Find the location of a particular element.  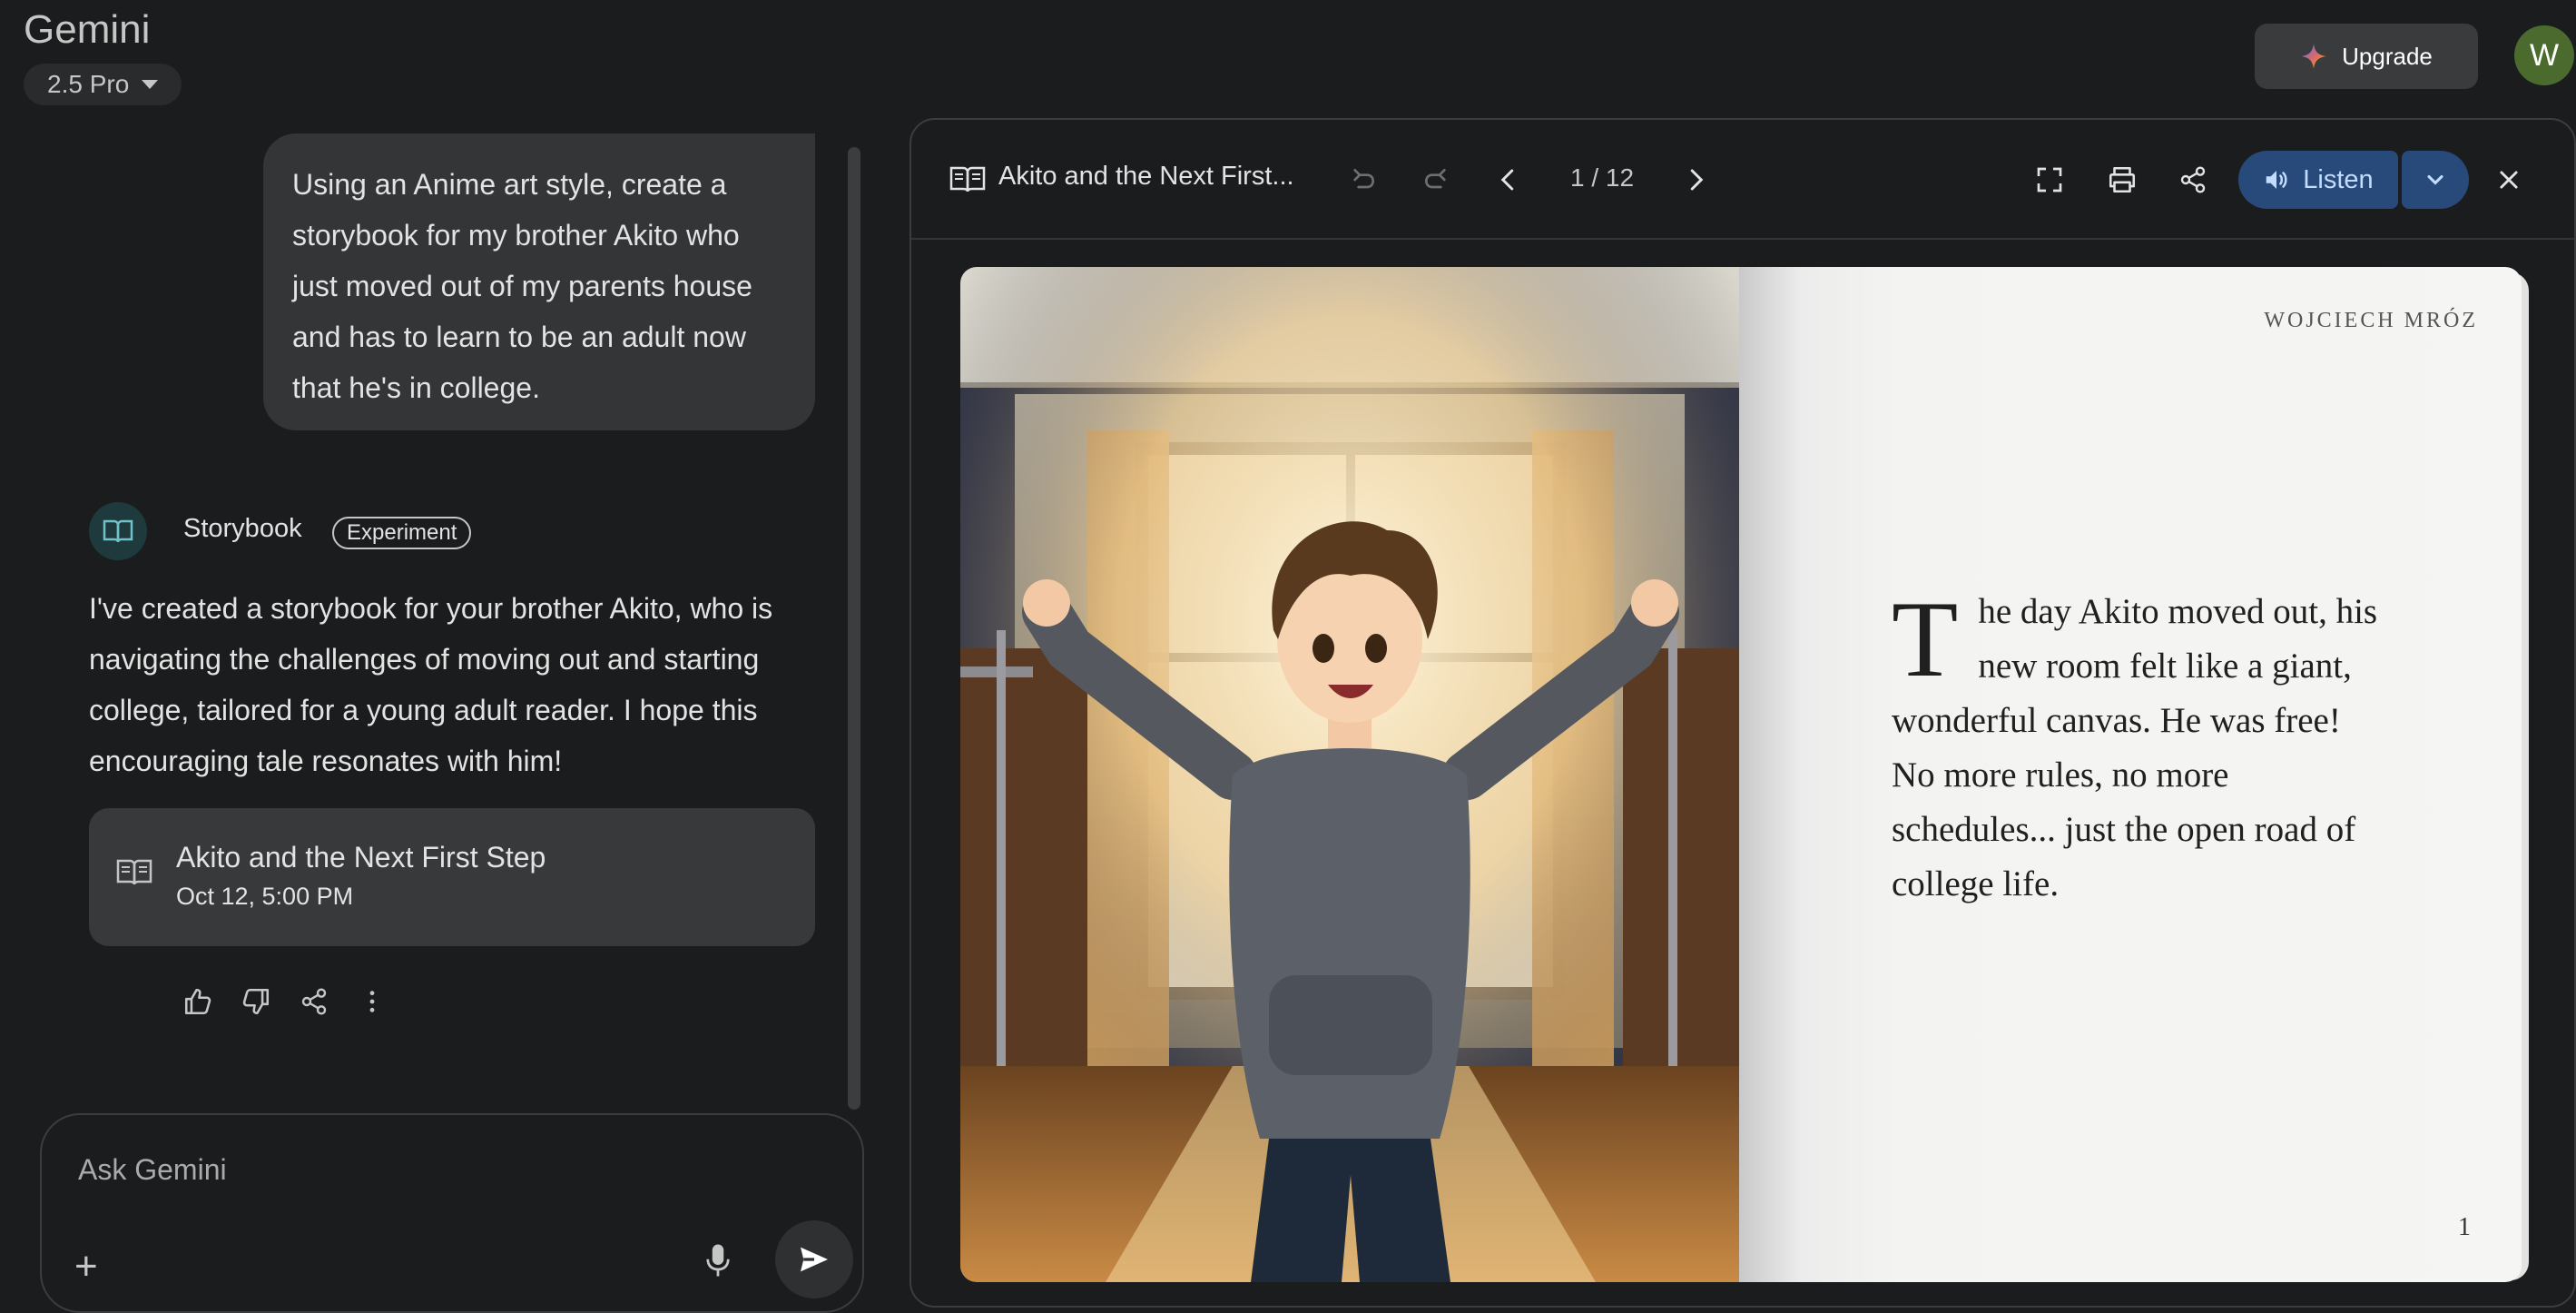

chevron-down-icon is located at coordinates (2435, 179).